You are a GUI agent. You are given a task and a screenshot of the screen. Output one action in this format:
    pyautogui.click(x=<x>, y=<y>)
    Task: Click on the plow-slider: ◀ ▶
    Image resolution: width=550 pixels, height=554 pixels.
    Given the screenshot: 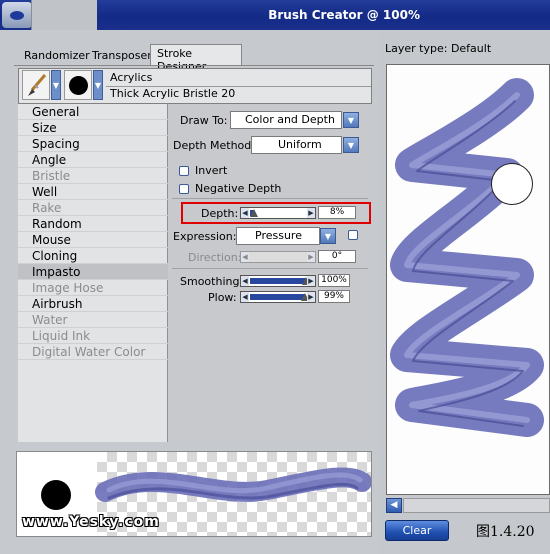 What is the action you would take?
    pyautogui.click(x=278, y=297)
    